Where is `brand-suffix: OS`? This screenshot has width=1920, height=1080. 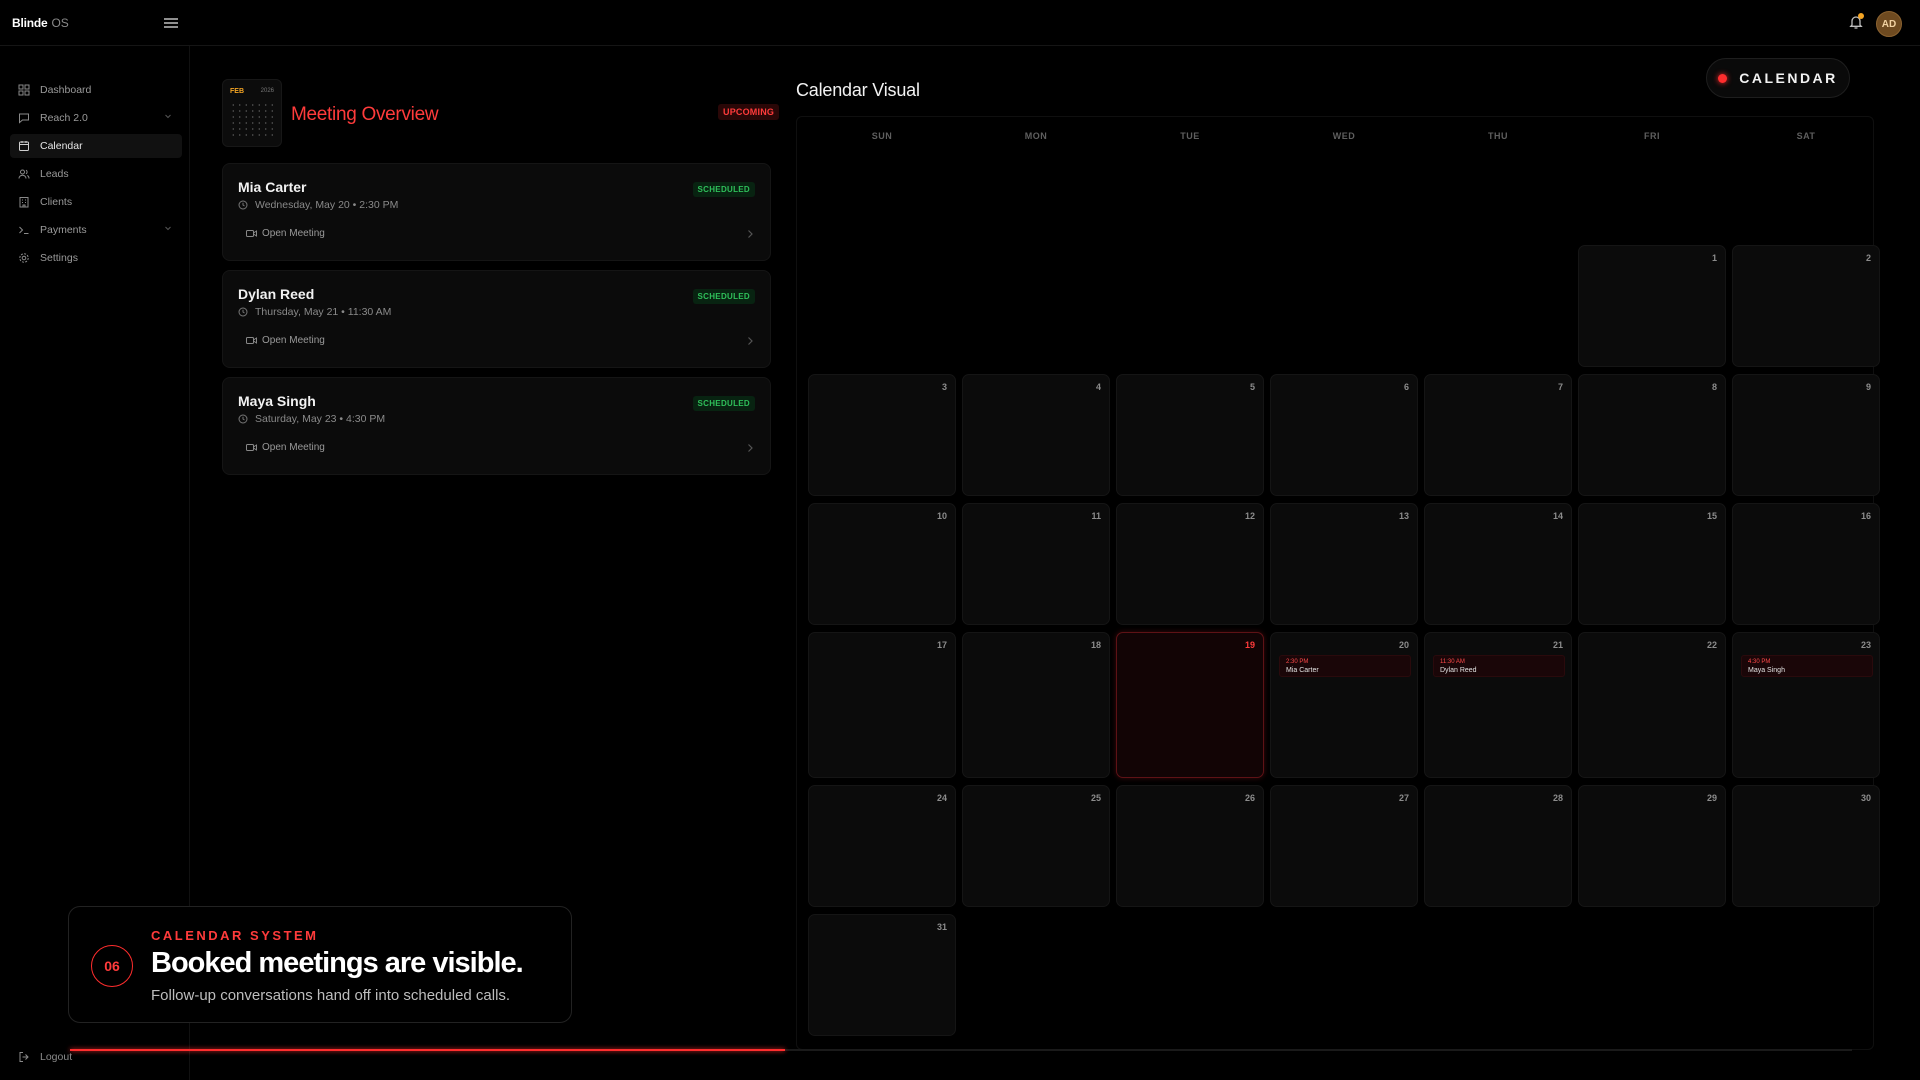
brand-suffix: OS is located at coordinates (60, 23).